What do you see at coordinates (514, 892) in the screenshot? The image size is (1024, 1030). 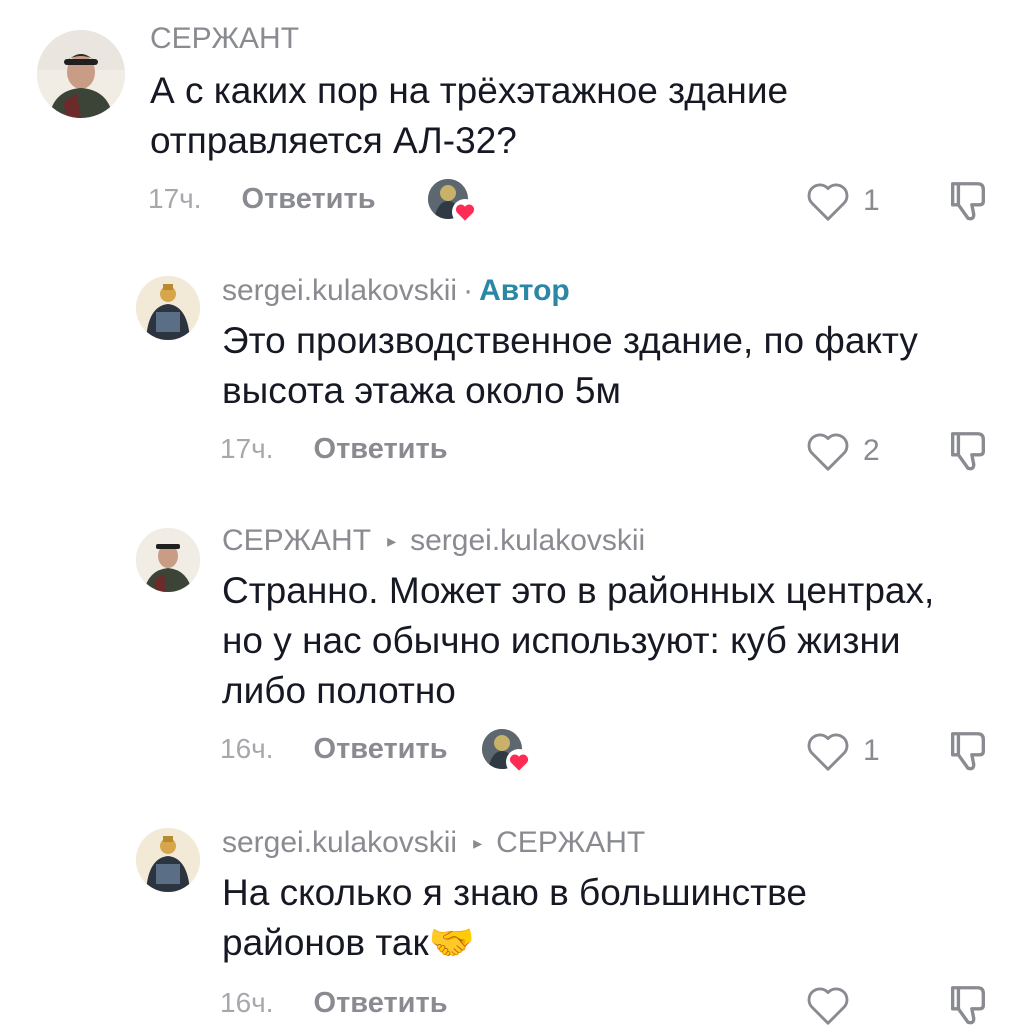 I see `comment-text-line: На сколько я знаю в большинстве` at bounding box center [514, 892].